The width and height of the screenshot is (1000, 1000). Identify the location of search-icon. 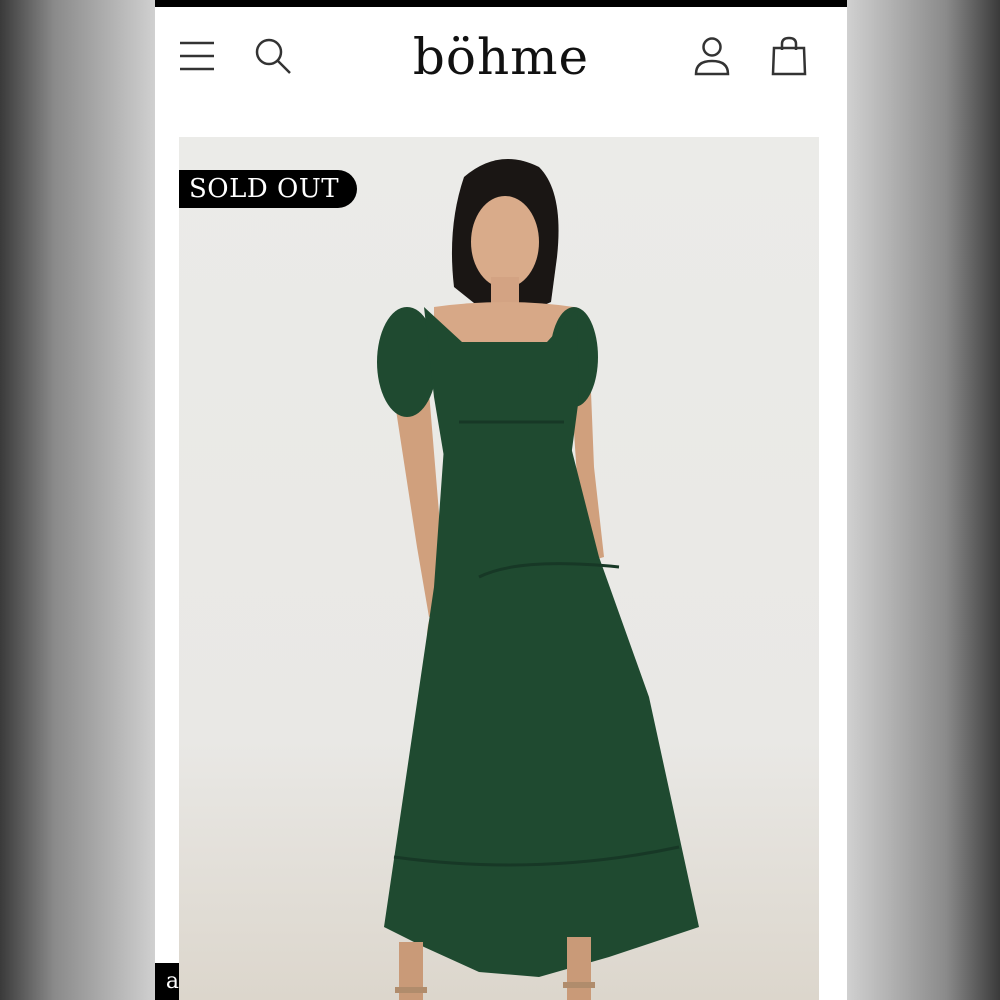
(273, 56).